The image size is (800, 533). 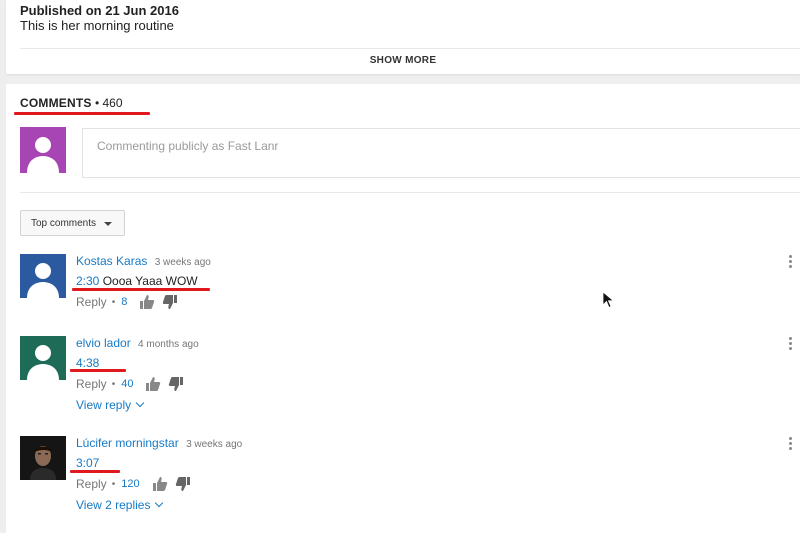 What do you see at coordinates (108, 224) in the screenshot?
I see `caret-down-icon` at bounding box center [108, 224].